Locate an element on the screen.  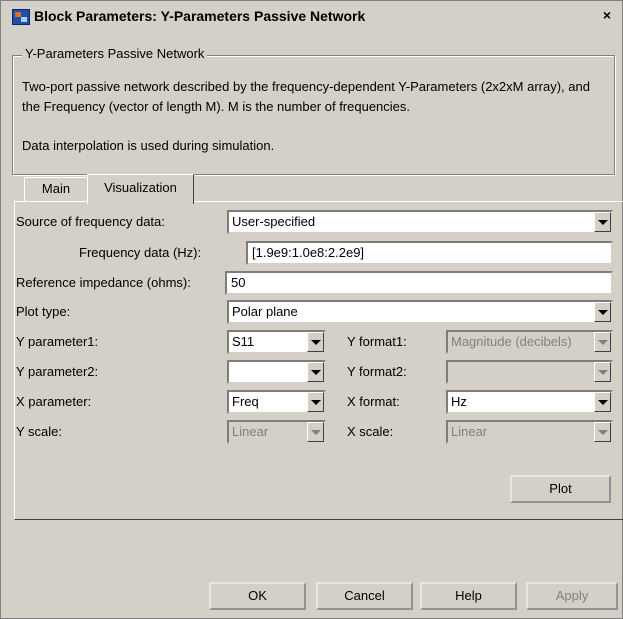
y-parameter1-label: Y parameter1: is located at coordinates (57, 341).